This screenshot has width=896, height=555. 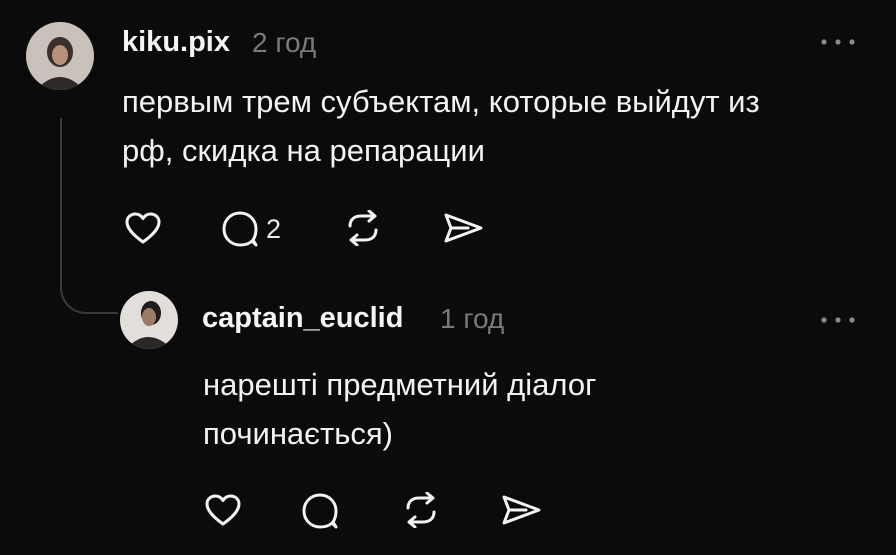 I want to click on reply-count: 2, so click(x=274, y=228).